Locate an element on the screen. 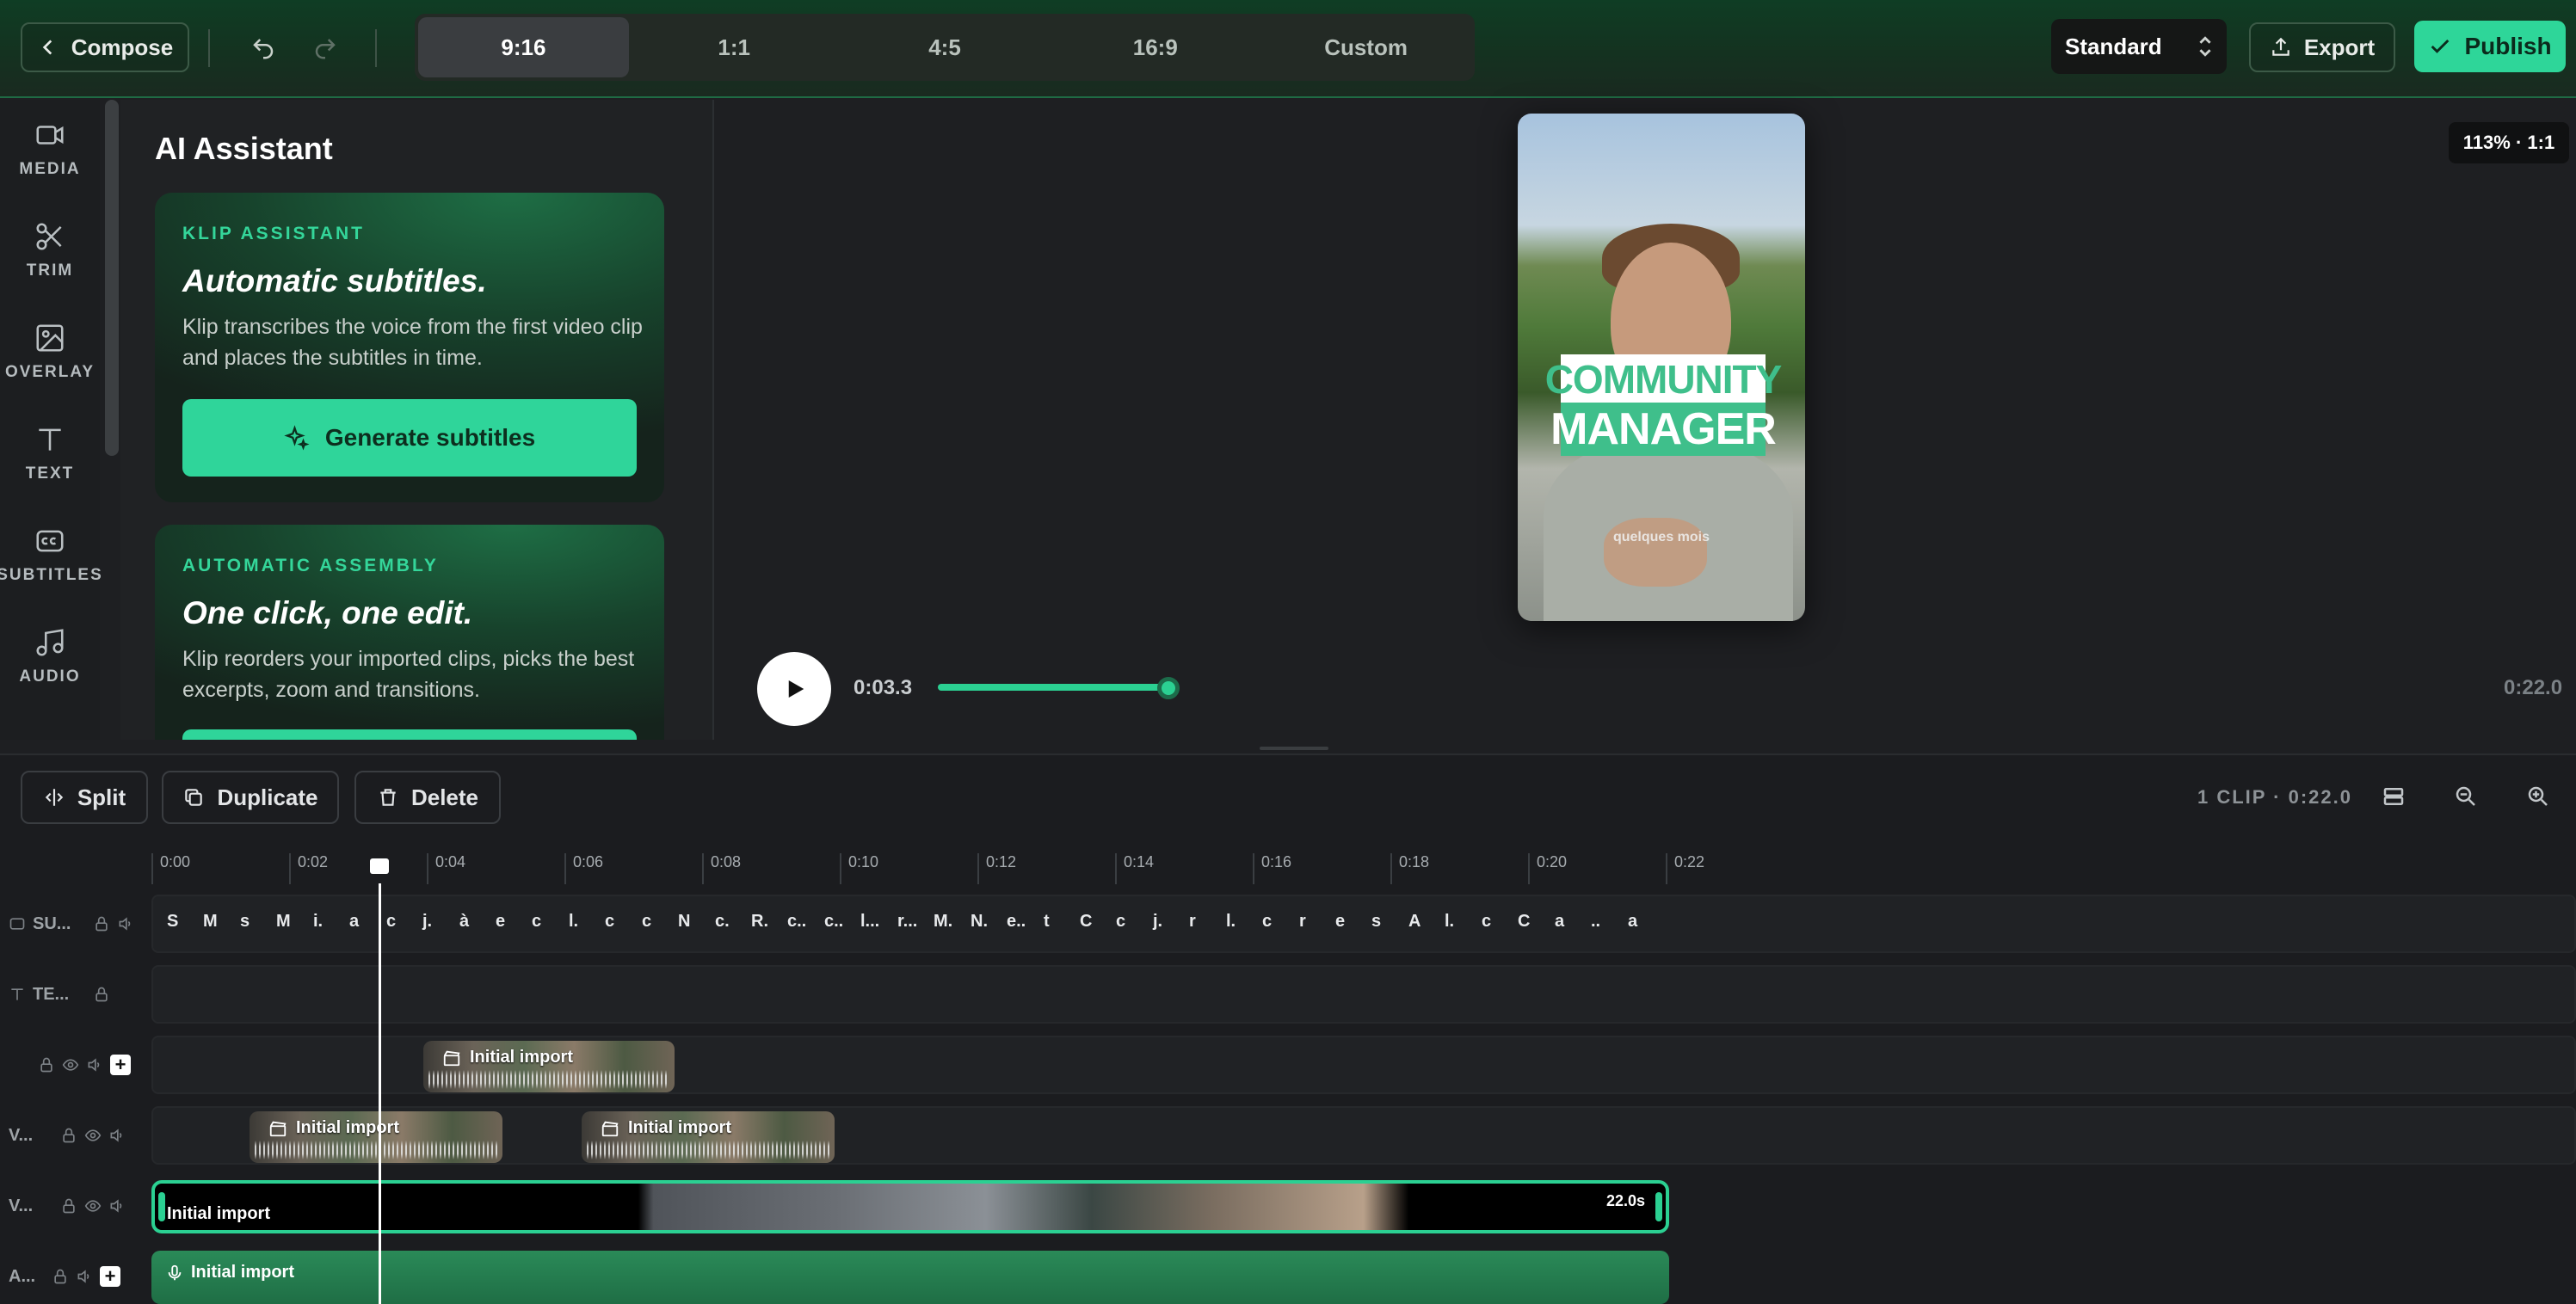 The width and height of the screenshot is (2576, 1304). play-button is located at coordinates (794, 689).